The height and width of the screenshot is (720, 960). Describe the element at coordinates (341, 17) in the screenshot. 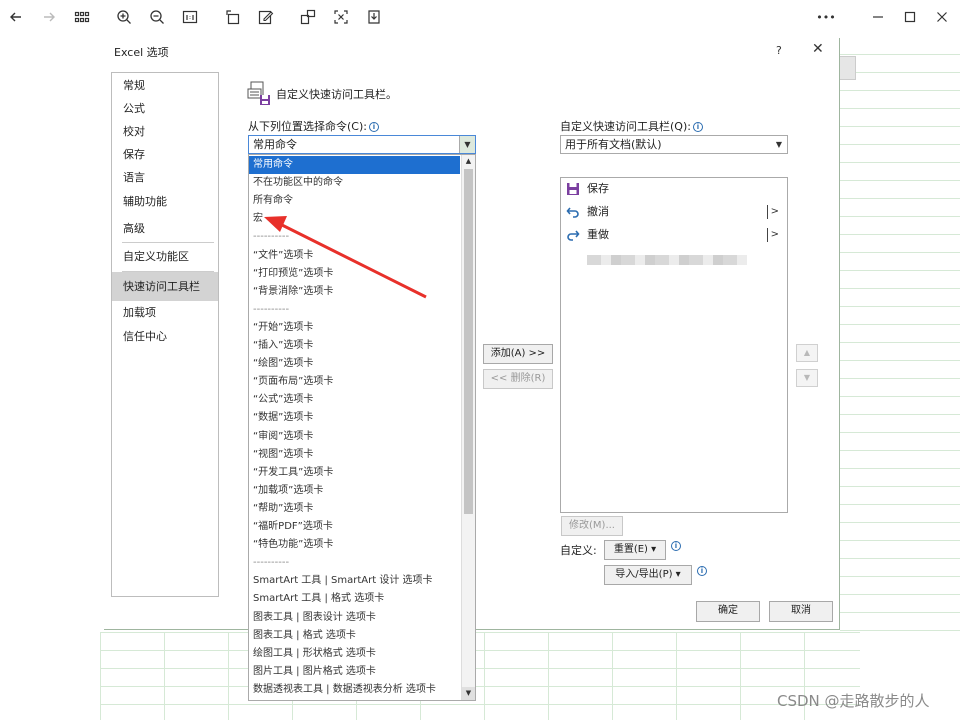

I see `fit-screen-icon` at that location.